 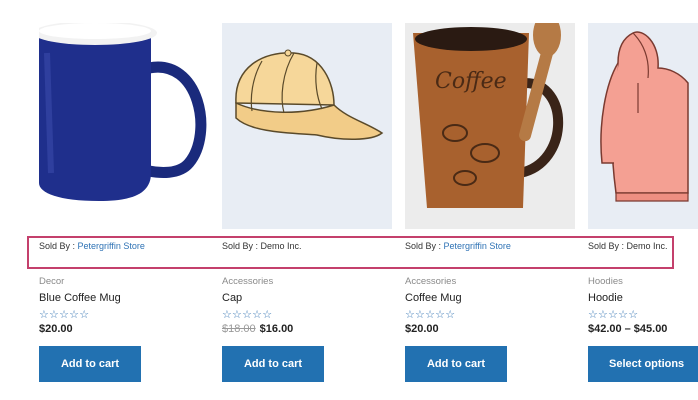 I want to click on select-options-button: Select options, so click(x=643, y=364).